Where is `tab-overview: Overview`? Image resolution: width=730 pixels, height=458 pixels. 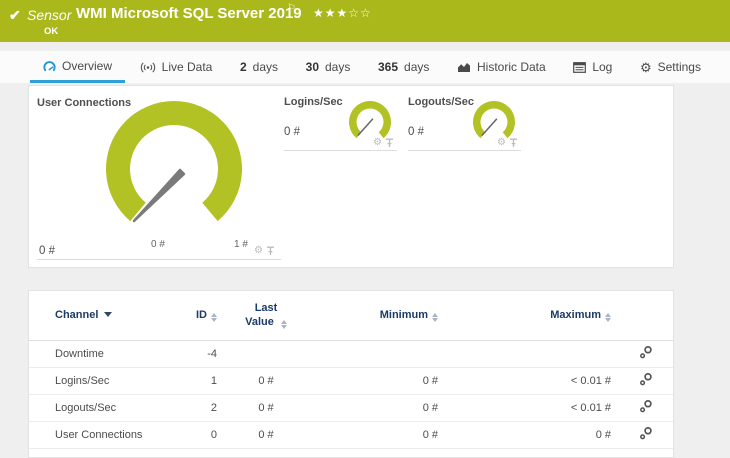
tab-overview: Overview is located at coordinates (78, 67).